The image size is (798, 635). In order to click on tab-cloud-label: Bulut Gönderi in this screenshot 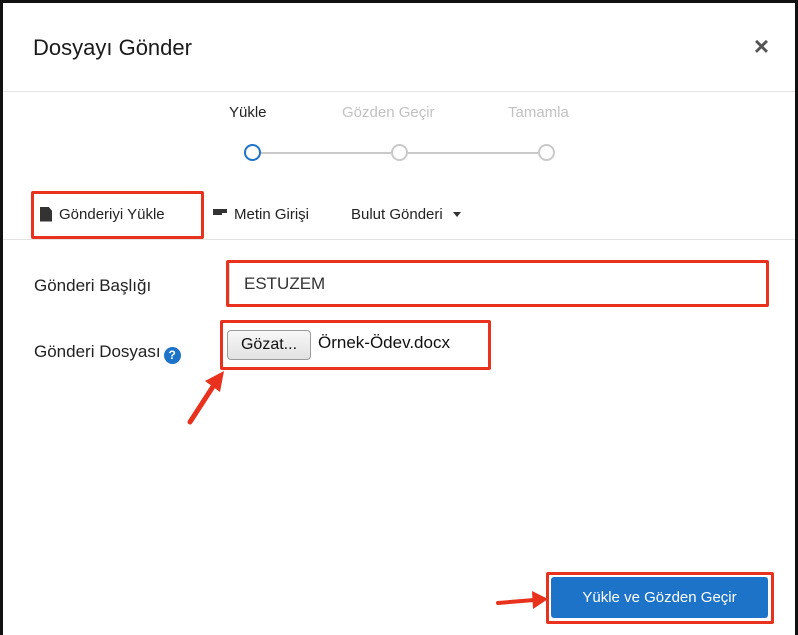, I will do `click(397, 214)`.